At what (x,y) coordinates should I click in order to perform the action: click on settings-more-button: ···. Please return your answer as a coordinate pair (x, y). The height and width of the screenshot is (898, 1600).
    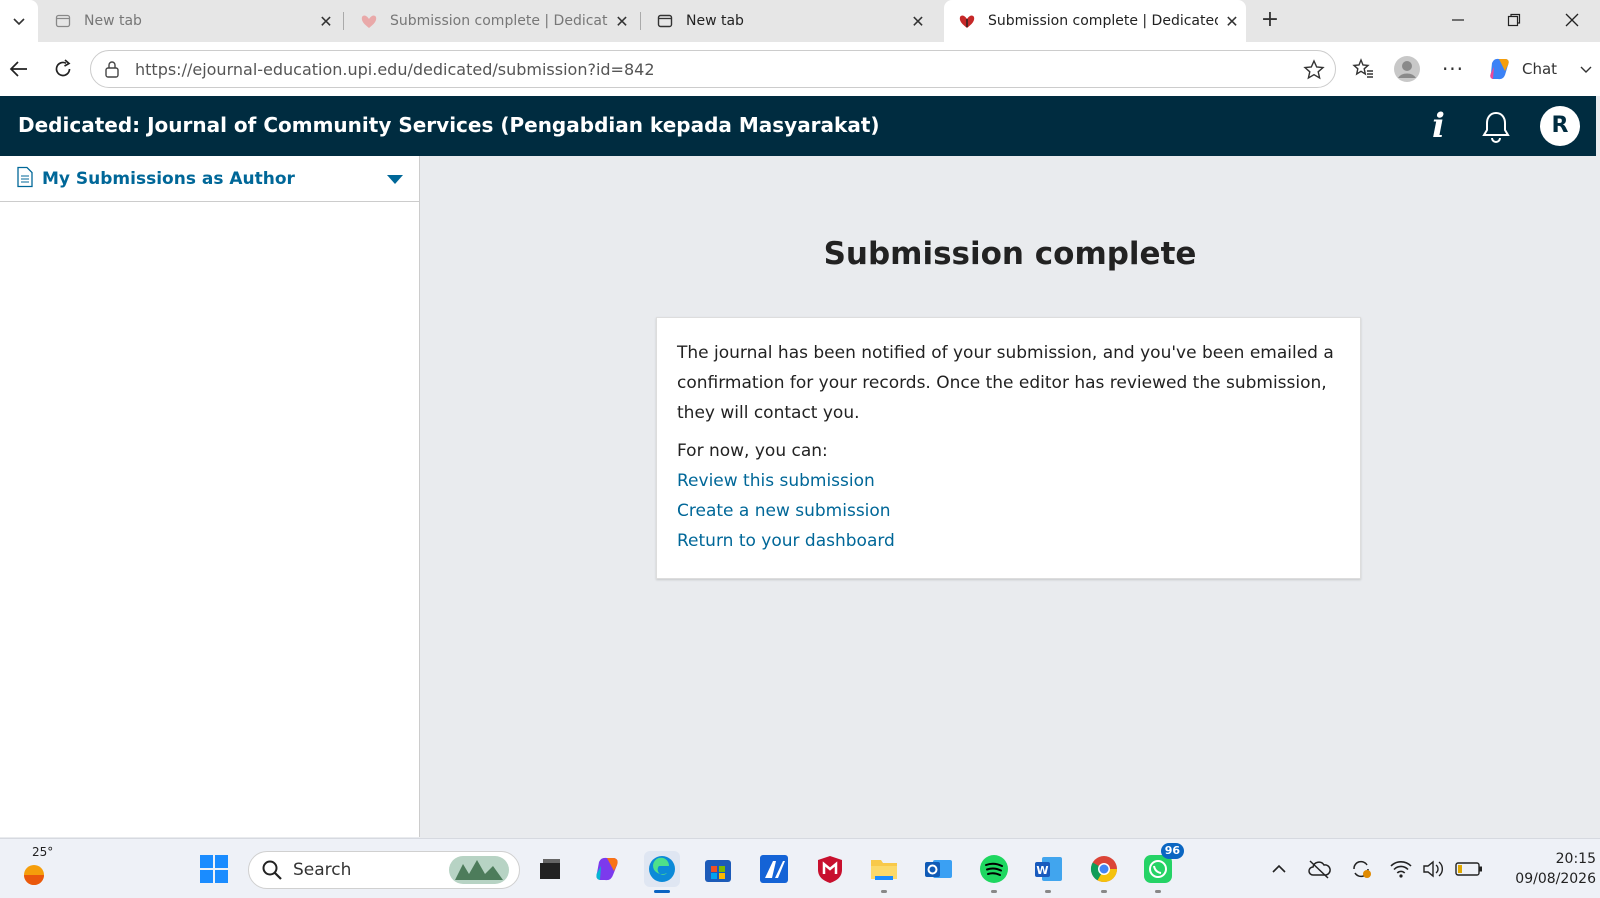
    Looking at the image, I should click on (1453, 69).